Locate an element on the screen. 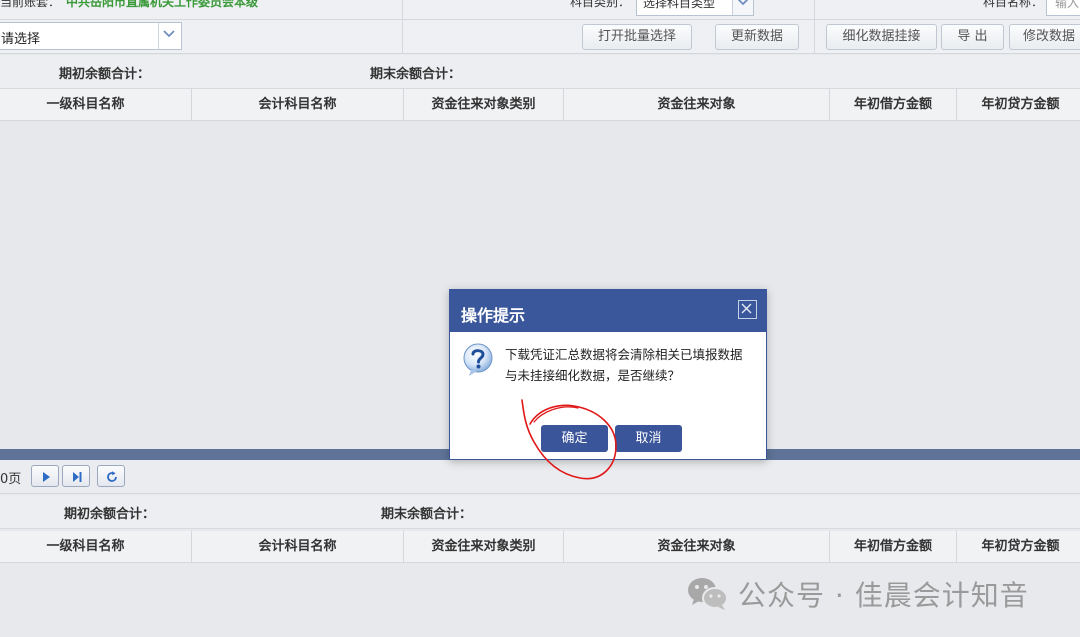  cancel-button: 取消 is located at coordinates (648, 438).